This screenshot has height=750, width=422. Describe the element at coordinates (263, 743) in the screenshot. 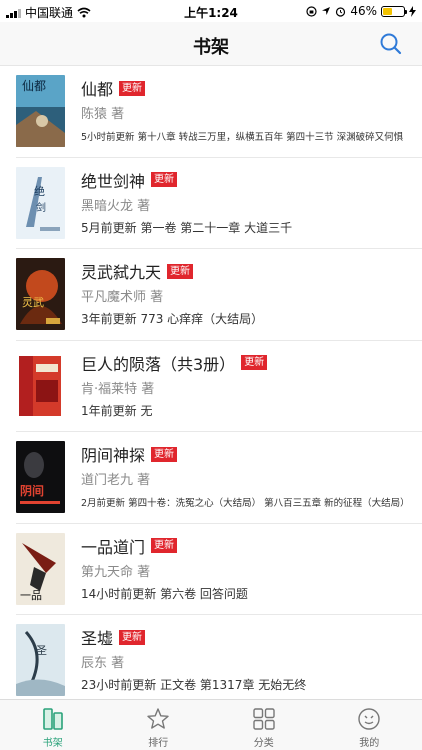

I see `tab-label: 分类` at that location.